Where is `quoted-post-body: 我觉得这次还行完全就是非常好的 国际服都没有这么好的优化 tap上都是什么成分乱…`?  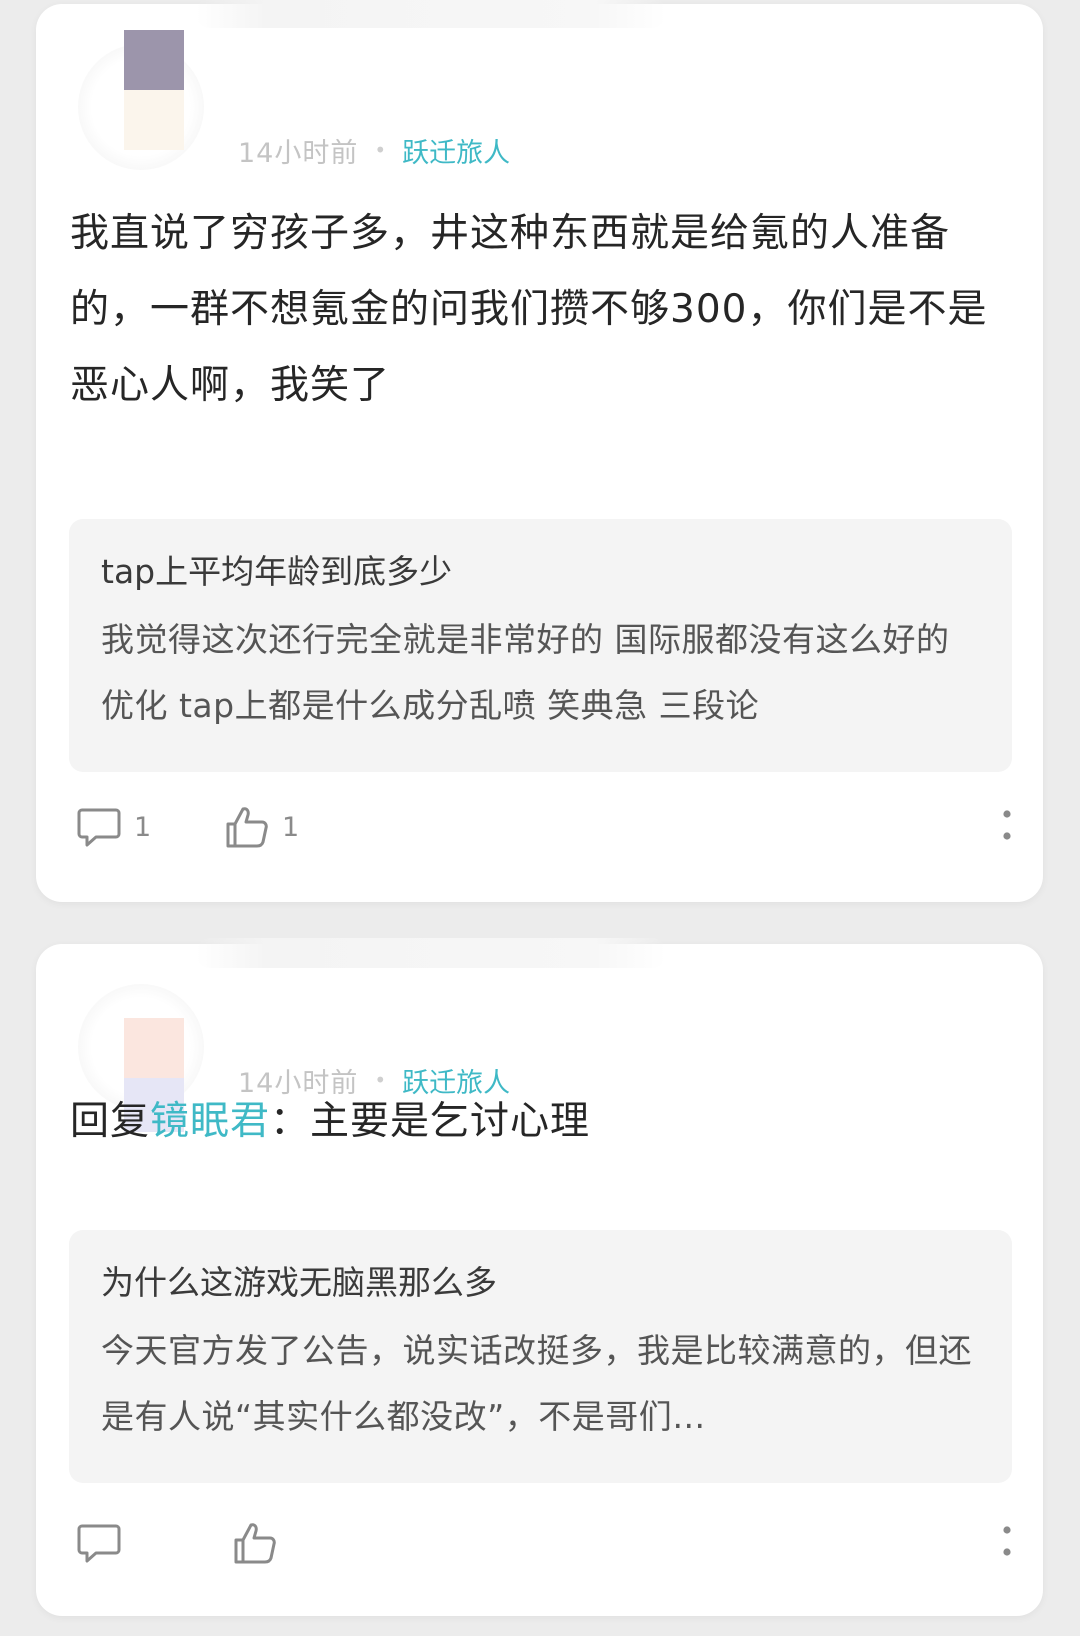
quoted-post-body: 我觉得这次还行完全就是非常好的 国际服都没有这么好的优化 tap上都是什么成分乱… is located at coordinates (525, 672).